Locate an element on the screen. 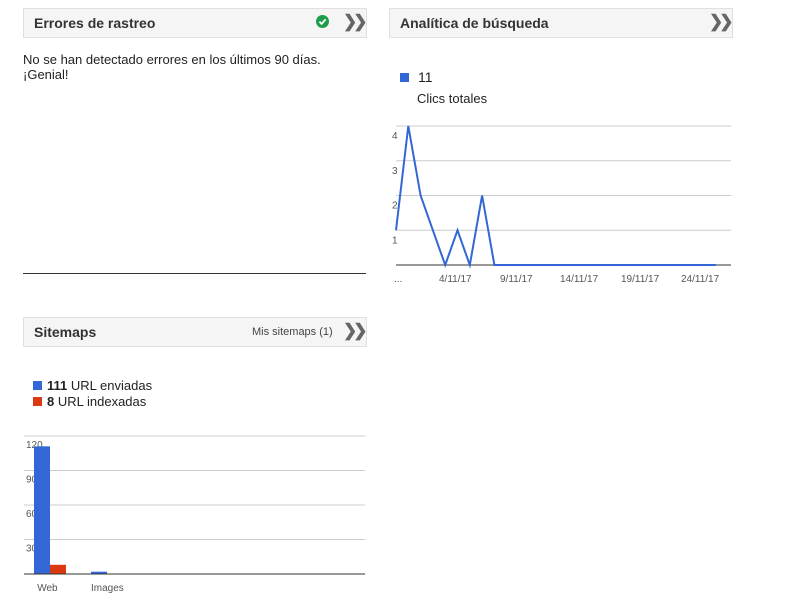 The image size is (795, 616). indexed-value: 8 is located at coordinates (51, 401).